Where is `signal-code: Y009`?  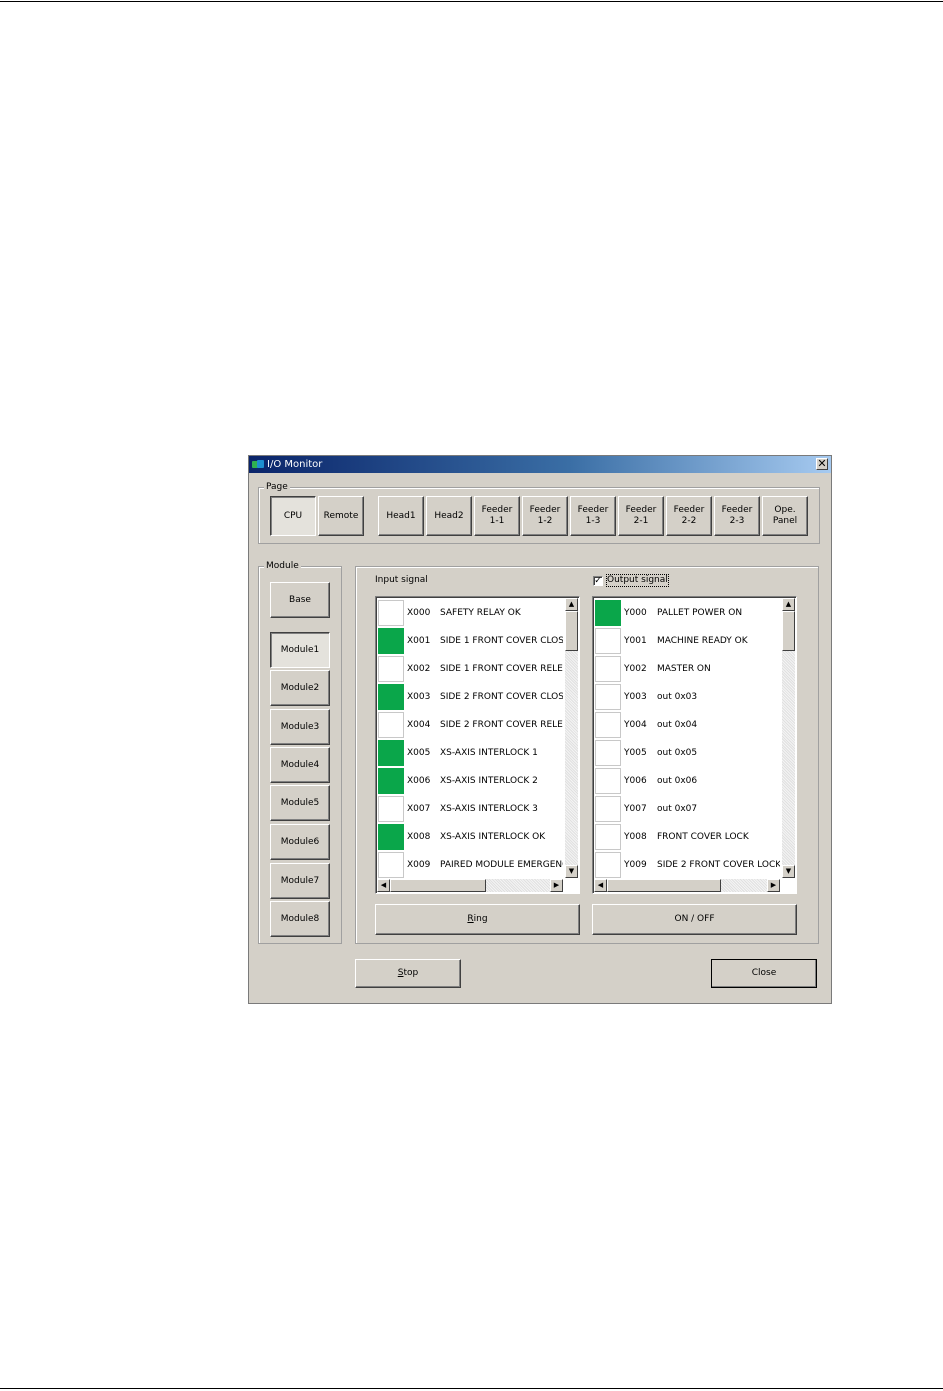
signal-code: Y009 is located at coordinates (635, 865).